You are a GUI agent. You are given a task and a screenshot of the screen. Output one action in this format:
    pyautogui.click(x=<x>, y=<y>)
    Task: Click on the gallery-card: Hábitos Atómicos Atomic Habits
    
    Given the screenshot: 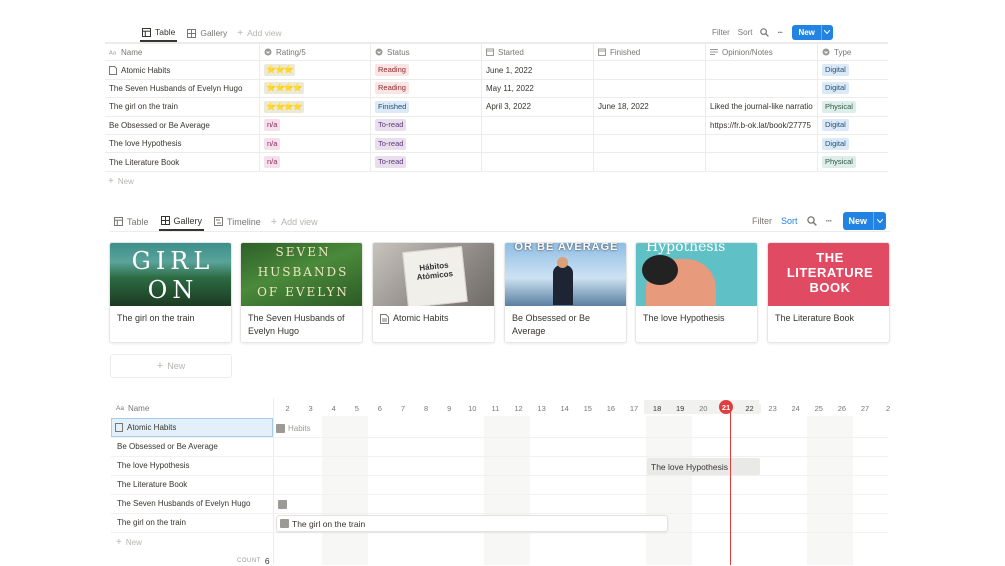 What is the action you would take?
    pyautogui.click(x=433, y=292)
    